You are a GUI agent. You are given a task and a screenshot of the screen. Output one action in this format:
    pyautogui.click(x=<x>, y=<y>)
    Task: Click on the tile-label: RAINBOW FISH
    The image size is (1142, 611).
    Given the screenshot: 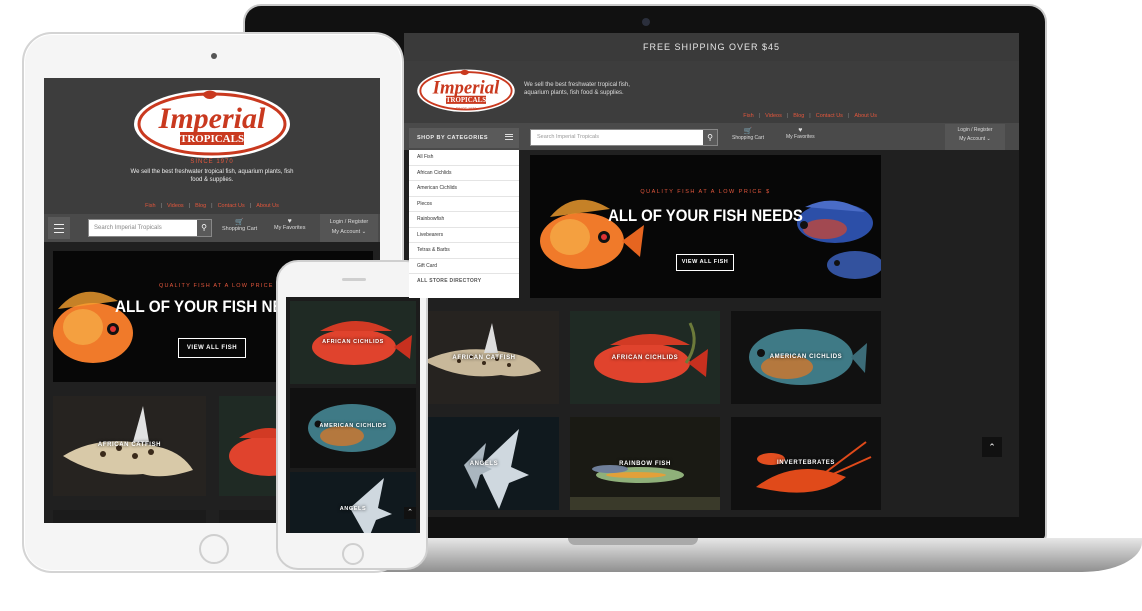 What is the action you would take?
    pyautogui.click(x=645, y=464)
    